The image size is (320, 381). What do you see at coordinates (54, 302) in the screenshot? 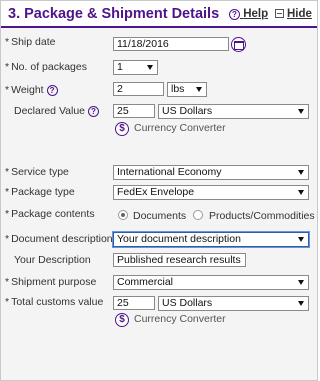
I see `total-customs-label: * Total customs value` at bounding box center [54, 302].